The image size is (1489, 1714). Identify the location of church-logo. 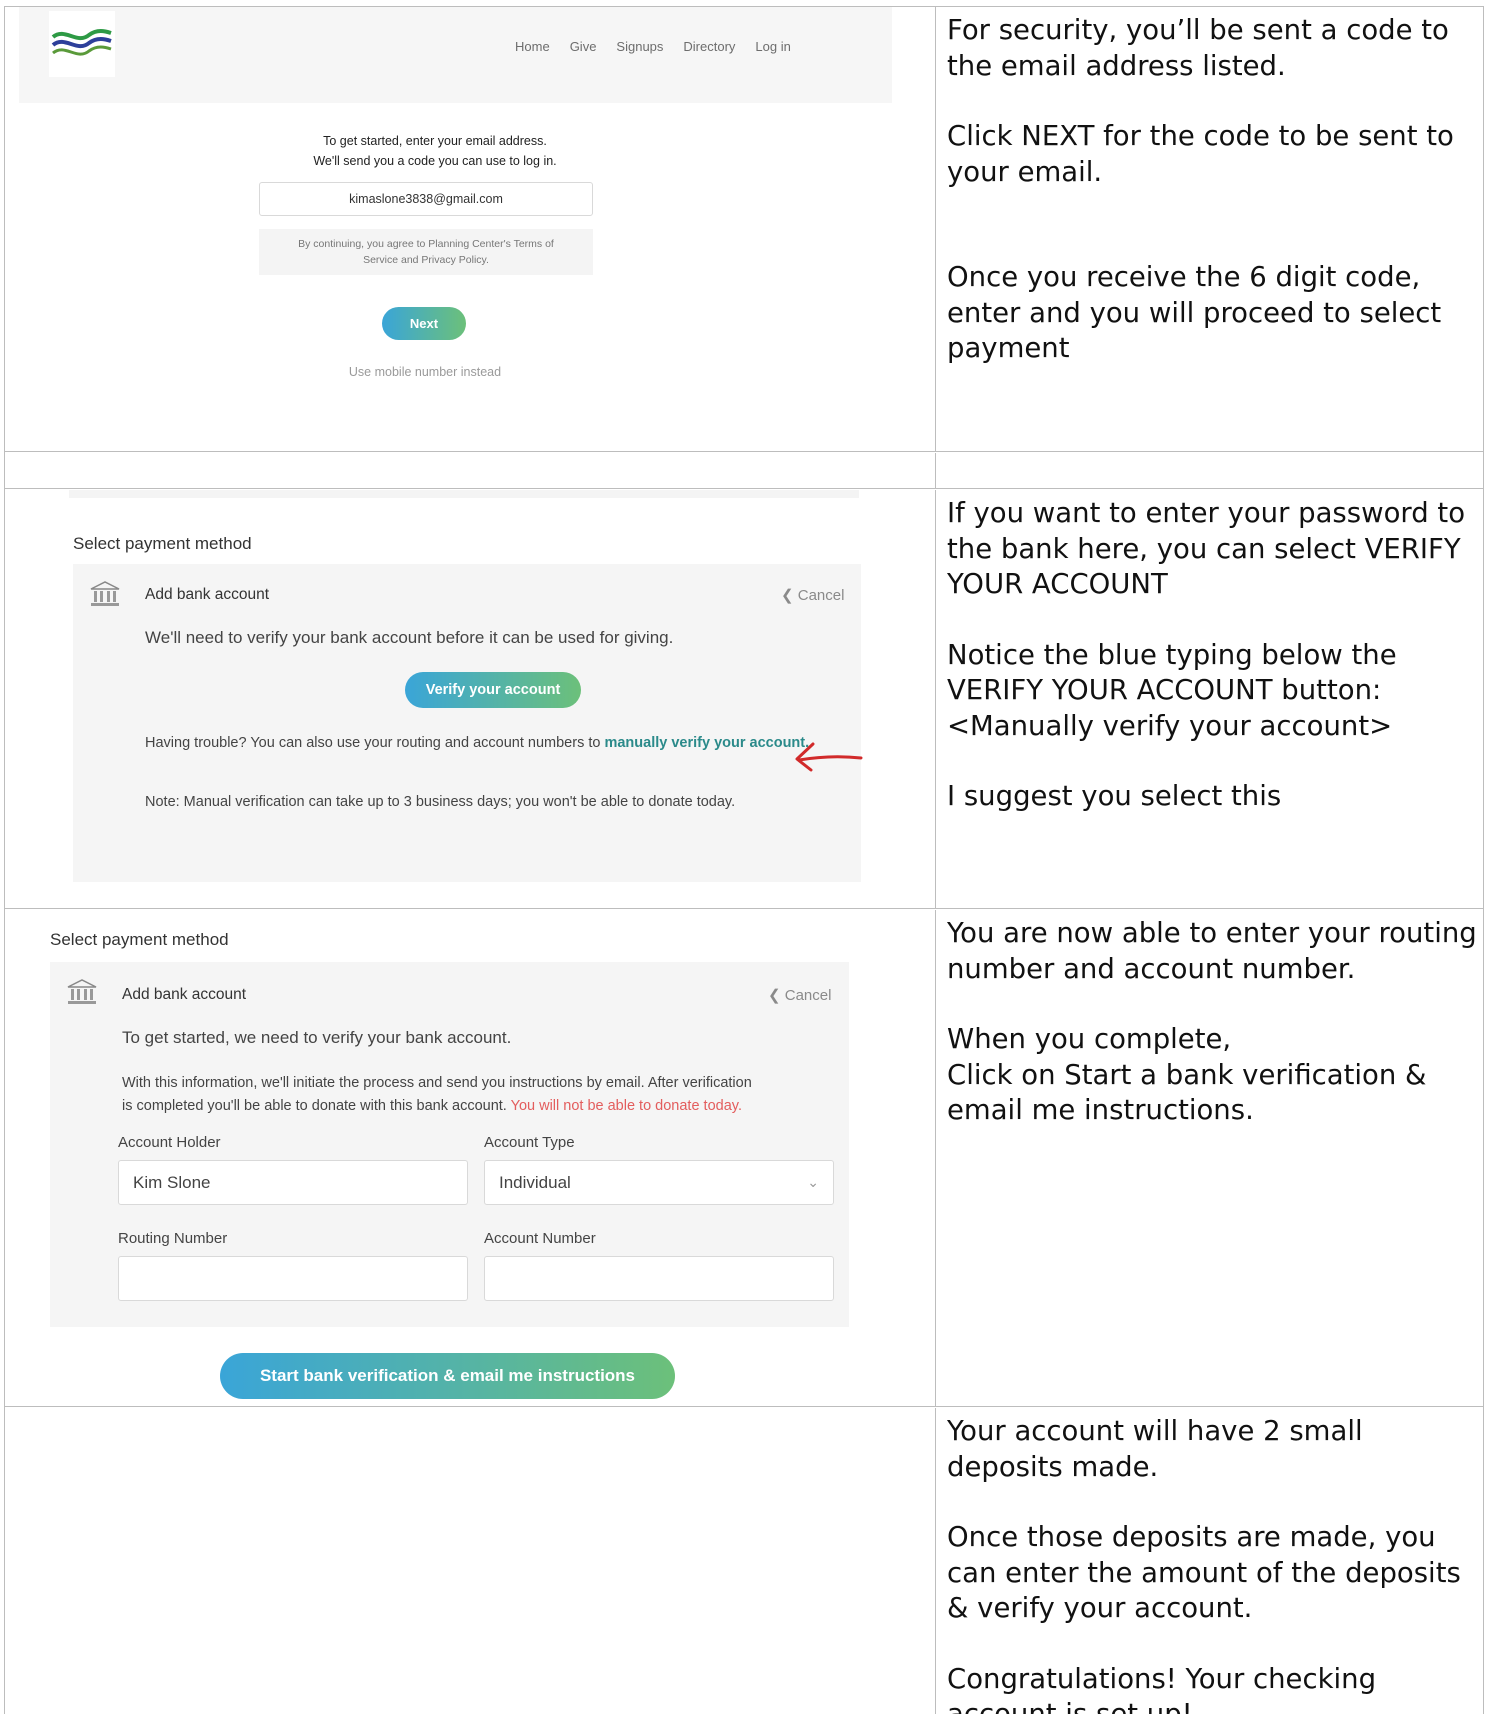
(82, 44).